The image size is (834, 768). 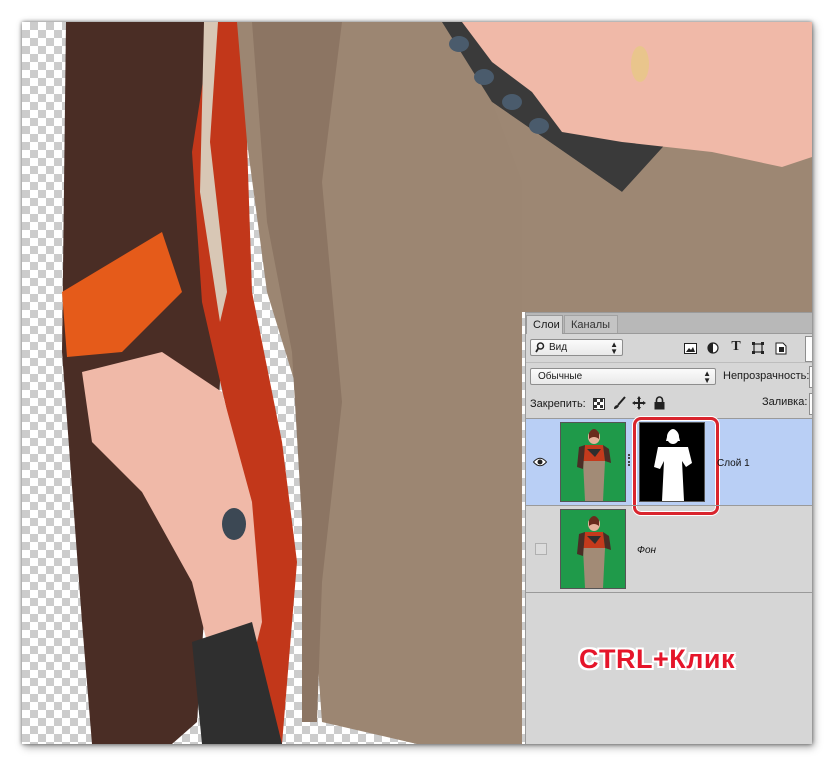 I want to click on lock-transparency-icon, so click(x=599, y=404).